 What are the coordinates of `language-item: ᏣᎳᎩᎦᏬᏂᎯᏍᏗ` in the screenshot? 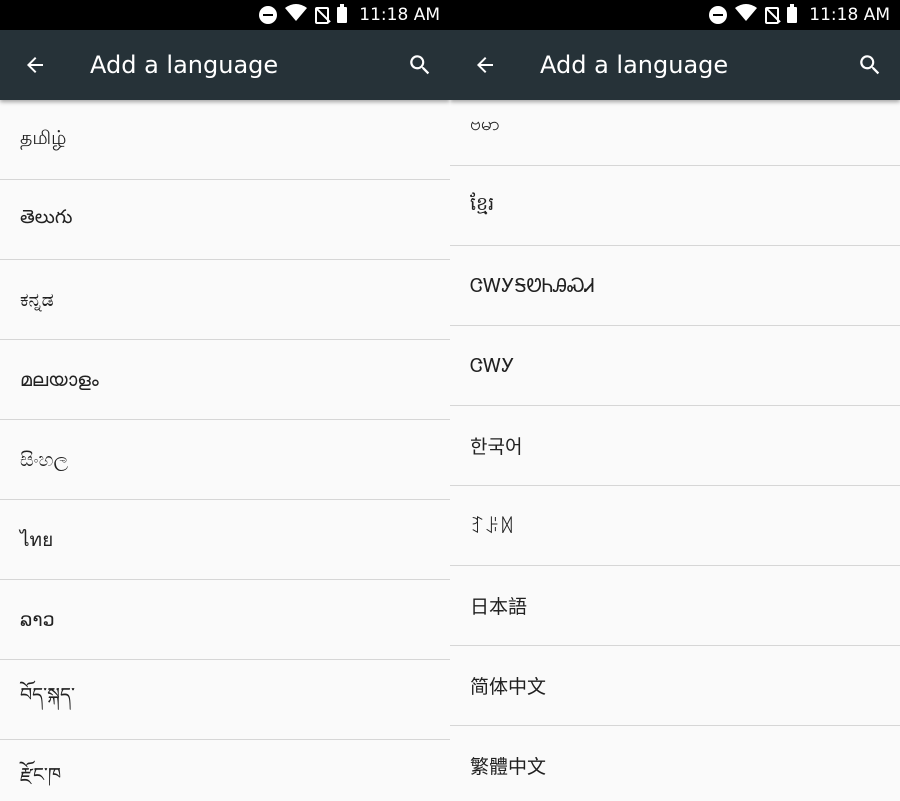 It's located at (675, 286).